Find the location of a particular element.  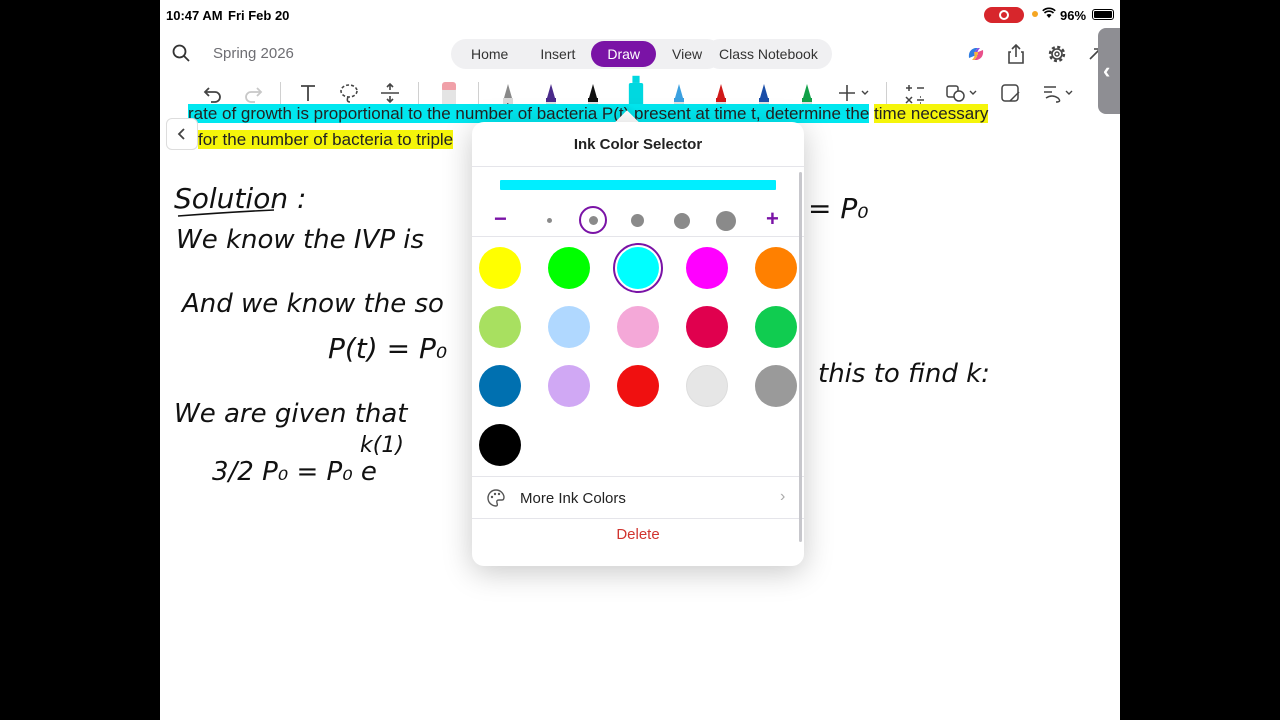

decrease-thickness-button: − is located at coordinates (500, 219).